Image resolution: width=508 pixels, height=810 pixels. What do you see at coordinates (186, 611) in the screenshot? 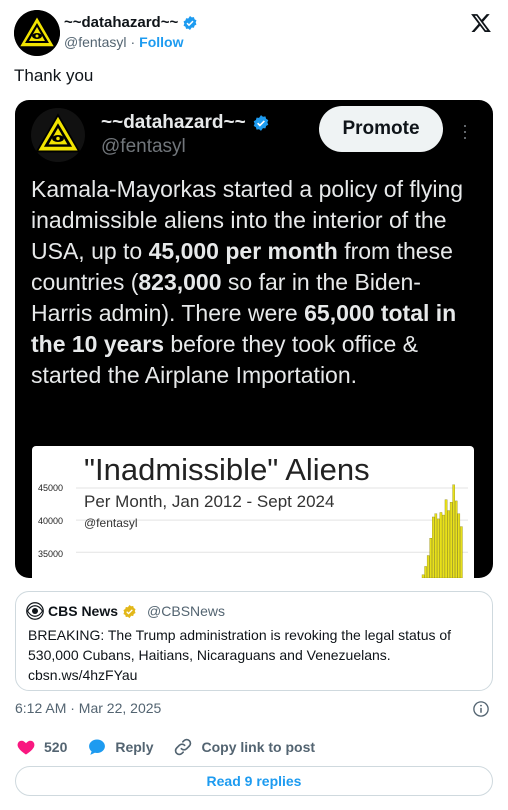
I see `quote-author-handle: @CBSNews` at bounding box center [186, 611].